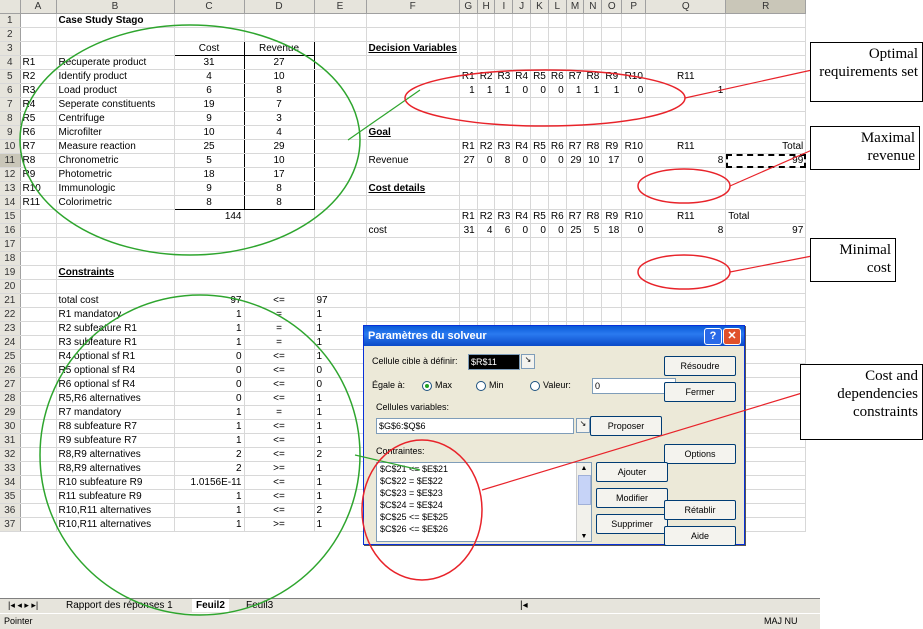  What do you see at coordinates (279, 118) in the screenshot?
I see `cell: 3` at bounding box center [279, 118].